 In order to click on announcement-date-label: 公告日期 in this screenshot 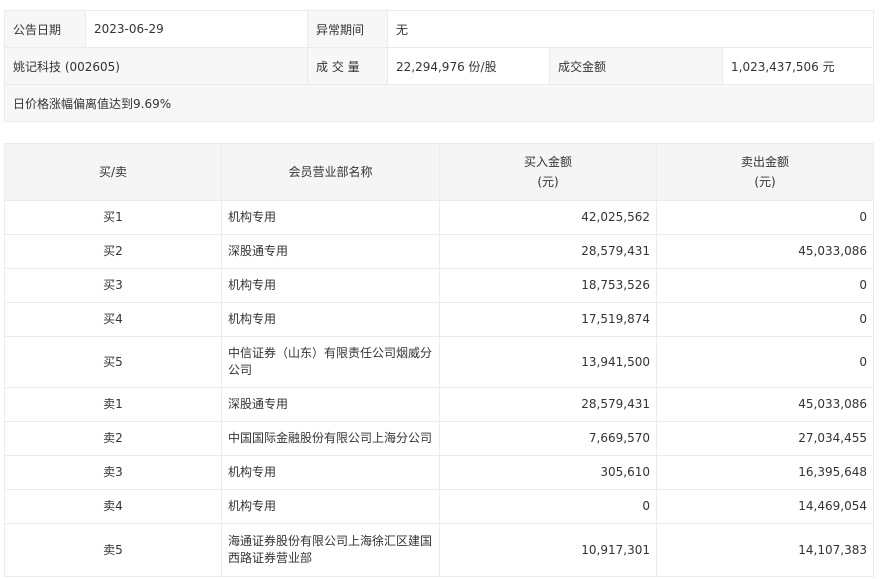, I will do `click(45, 29)`.